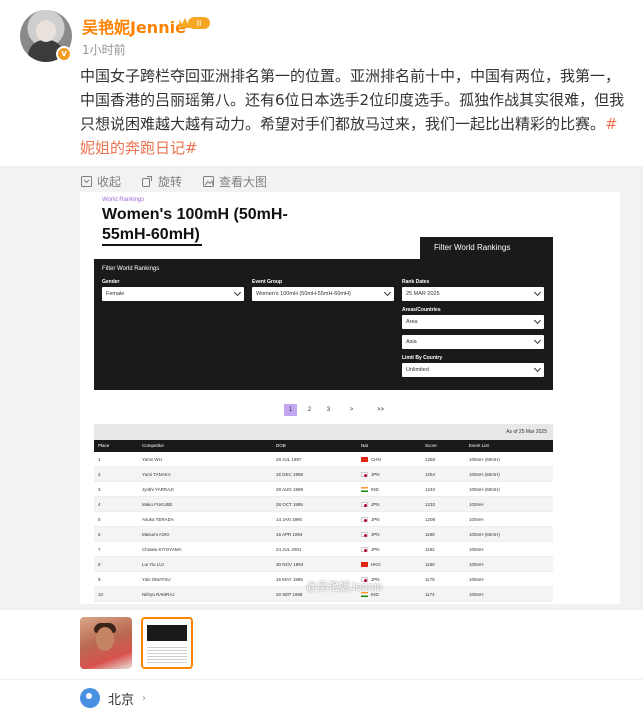 The image size is (643, 714). Describe the element at coordinates (99, 579) in the screenshot. I see `cell-place: 9` at that location.